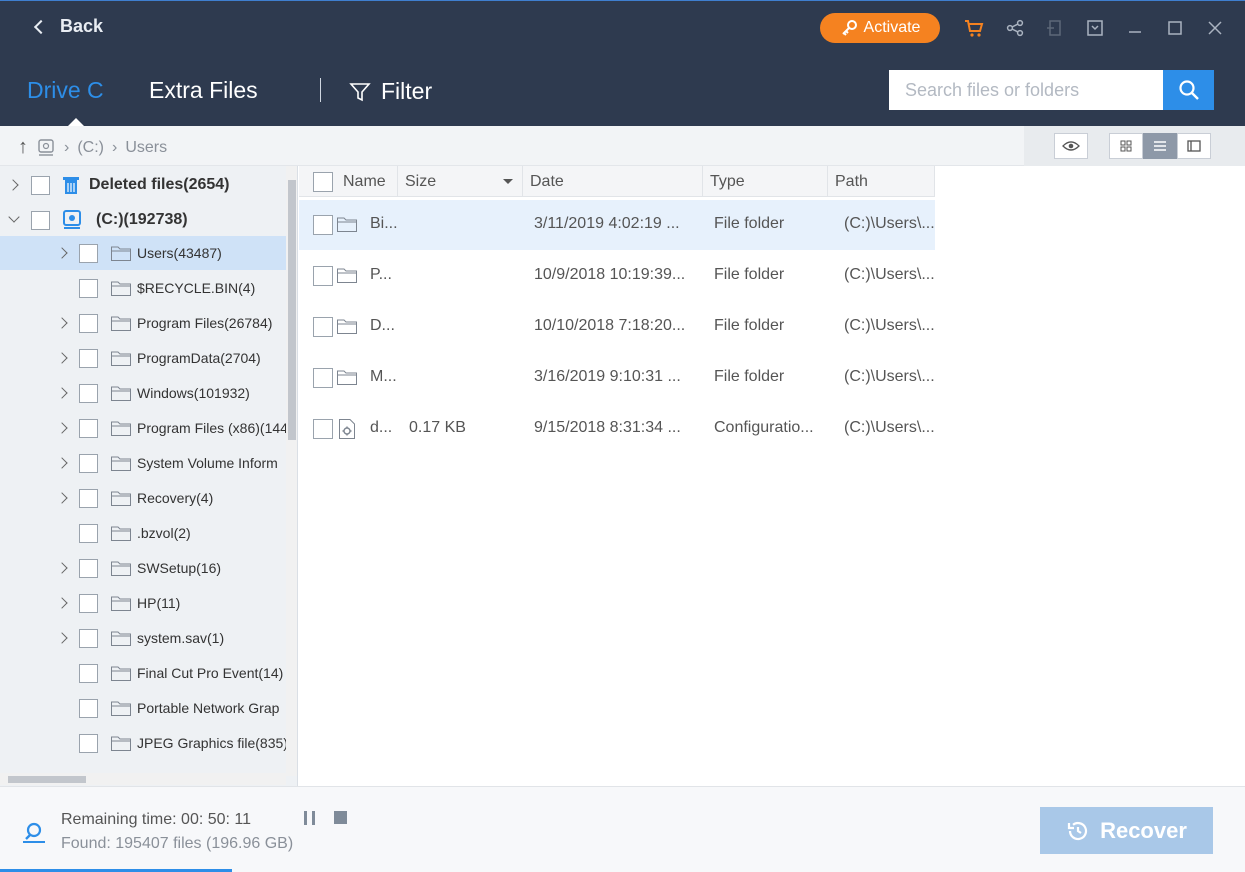 The width and height of the screenshot is (1245, 872). Describe the element at coordinates (1126, 830) in the screenshot. I see `recover-button: Recover` at that location.